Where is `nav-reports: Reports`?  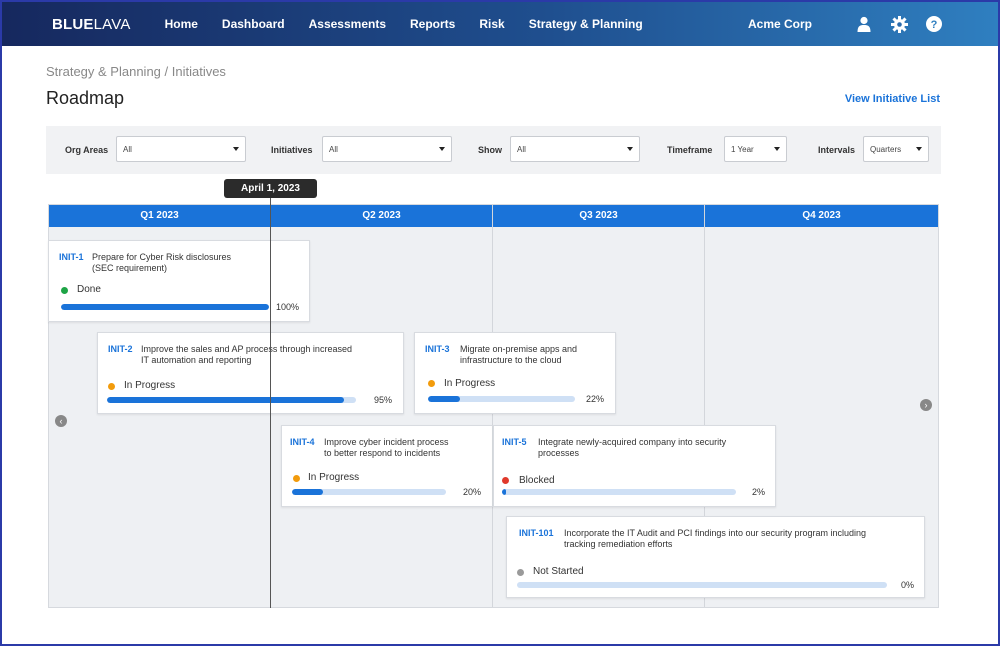 nav-reports: Reports is located at coordinates (432, 24).